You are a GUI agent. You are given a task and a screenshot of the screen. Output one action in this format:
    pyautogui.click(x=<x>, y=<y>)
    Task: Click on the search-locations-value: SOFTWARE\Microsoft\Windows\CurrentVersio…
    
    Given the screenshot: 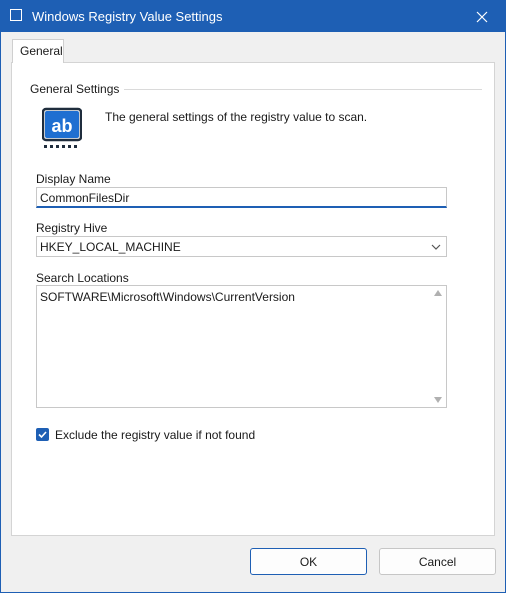 What is the action you would take?
    pyautogui.click(x=167, y=297)
    